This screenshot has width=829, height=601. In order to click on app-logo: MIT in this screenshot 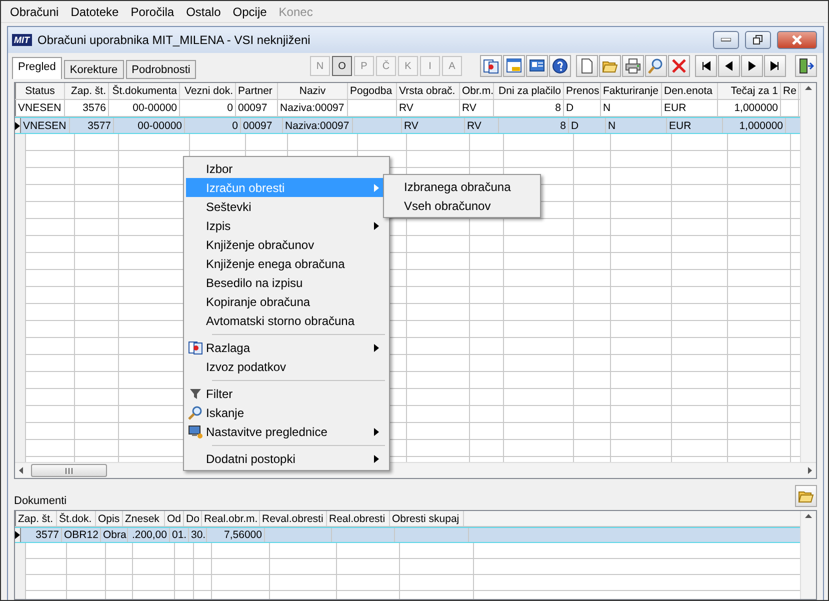, I will do `click(22, 40)`.